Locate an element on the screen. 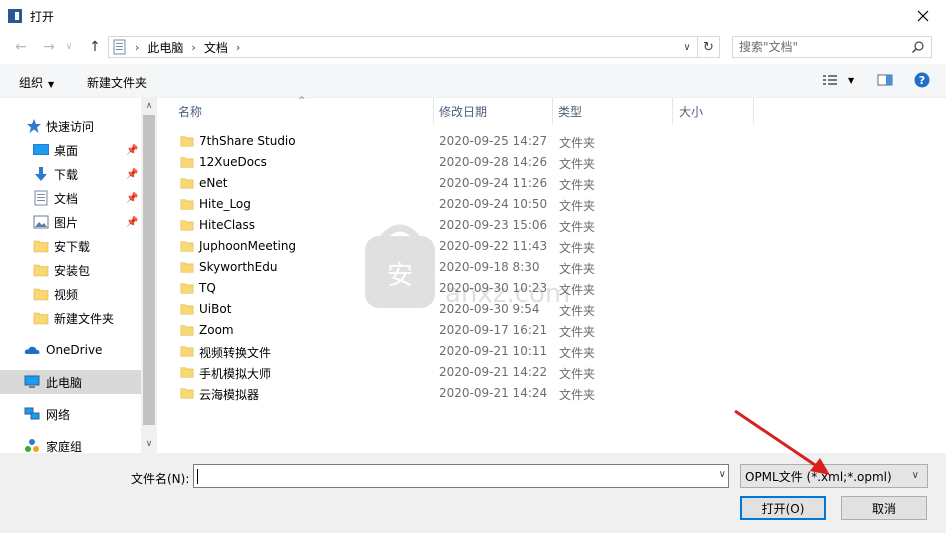  document-icon is located at coordinates (41, 198).